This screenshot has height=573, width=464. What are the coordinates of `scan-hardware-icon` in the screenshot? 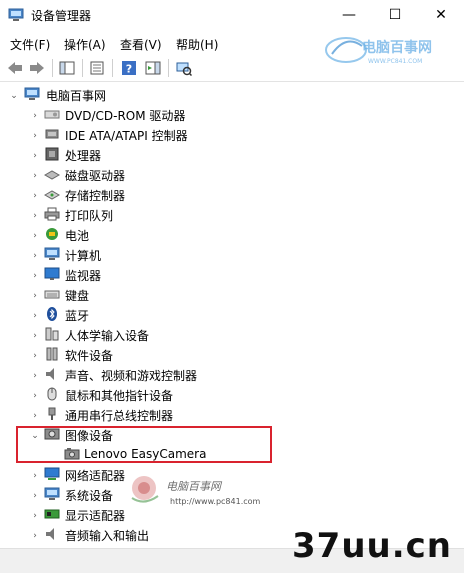 It's located at (184, 69).